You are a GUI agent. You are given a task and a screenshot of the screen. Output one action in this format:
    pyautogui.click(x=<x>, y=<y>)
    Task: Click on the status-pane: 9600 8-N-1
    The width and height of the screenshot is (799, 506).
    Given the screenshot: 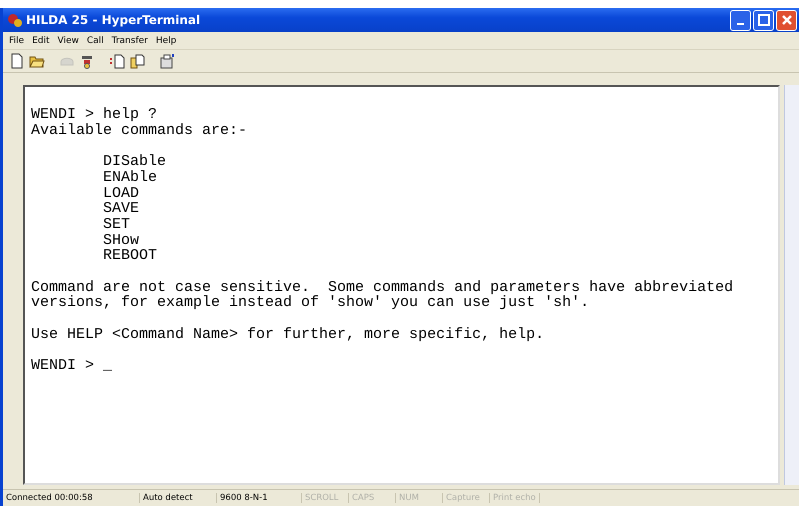 What is the action you would take?
    pyautogui.click(x=259, y=498)
    